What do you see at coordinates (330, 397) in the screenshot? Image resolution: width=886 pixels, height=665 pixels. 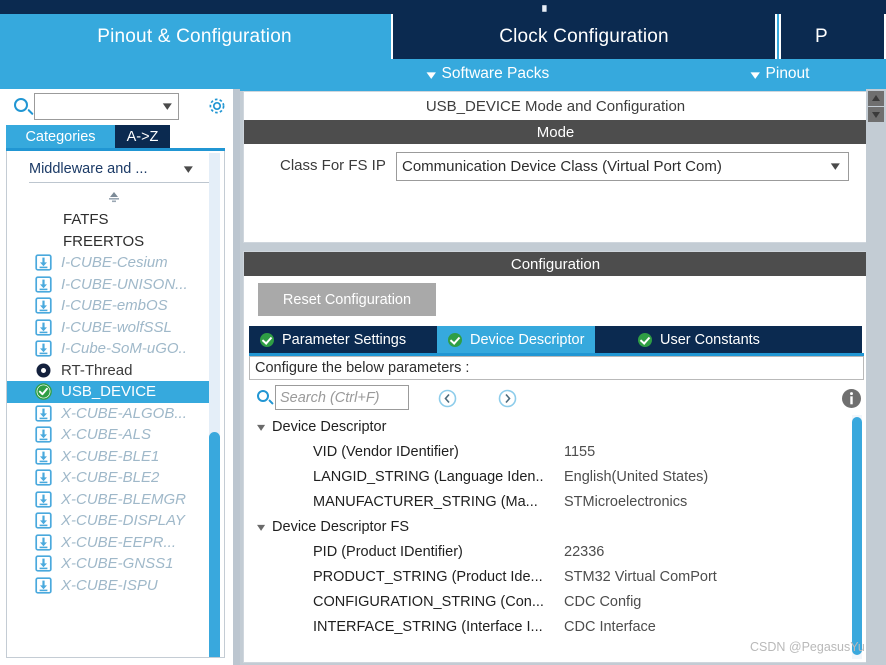 I see `parameter-search-placeholder: Search (Ctrl+F)` at bounding box center [330, 397].